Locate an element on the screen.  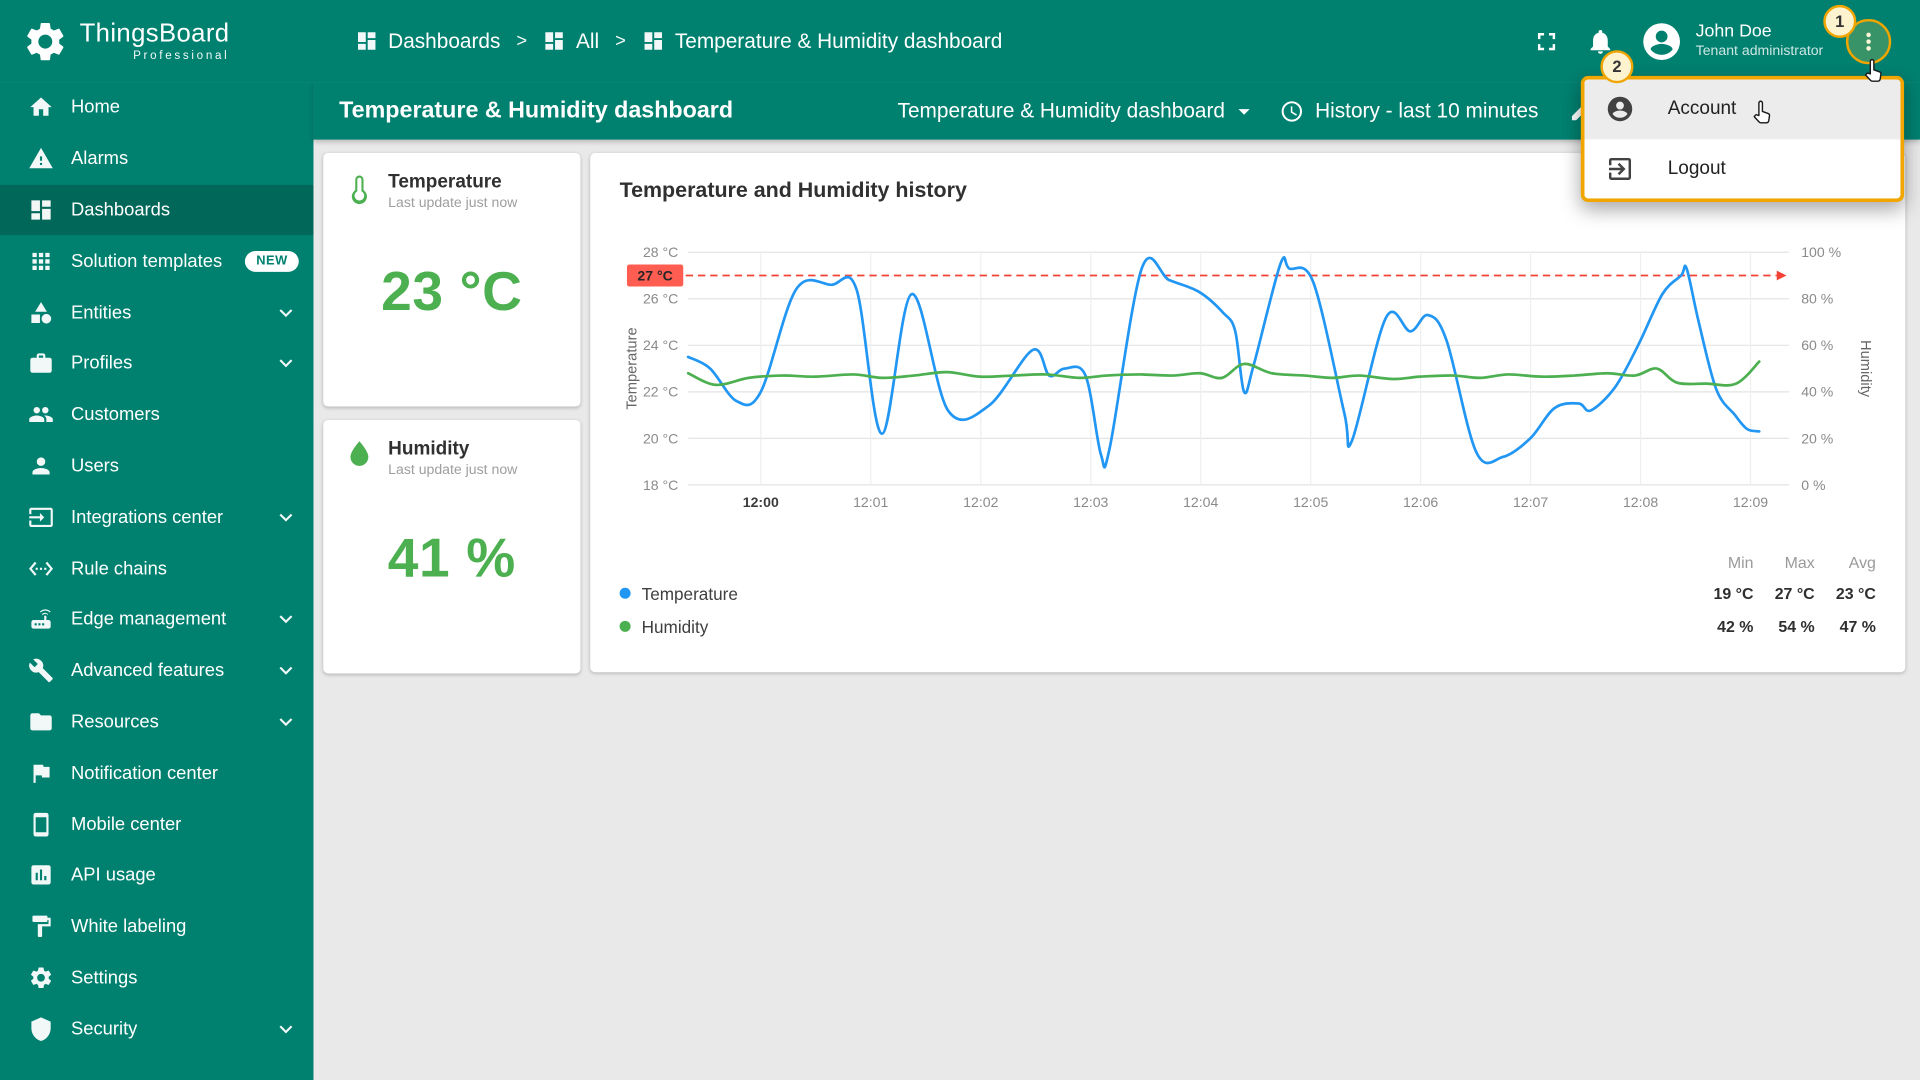
integrations-icon is located at coordinates (41, 517).